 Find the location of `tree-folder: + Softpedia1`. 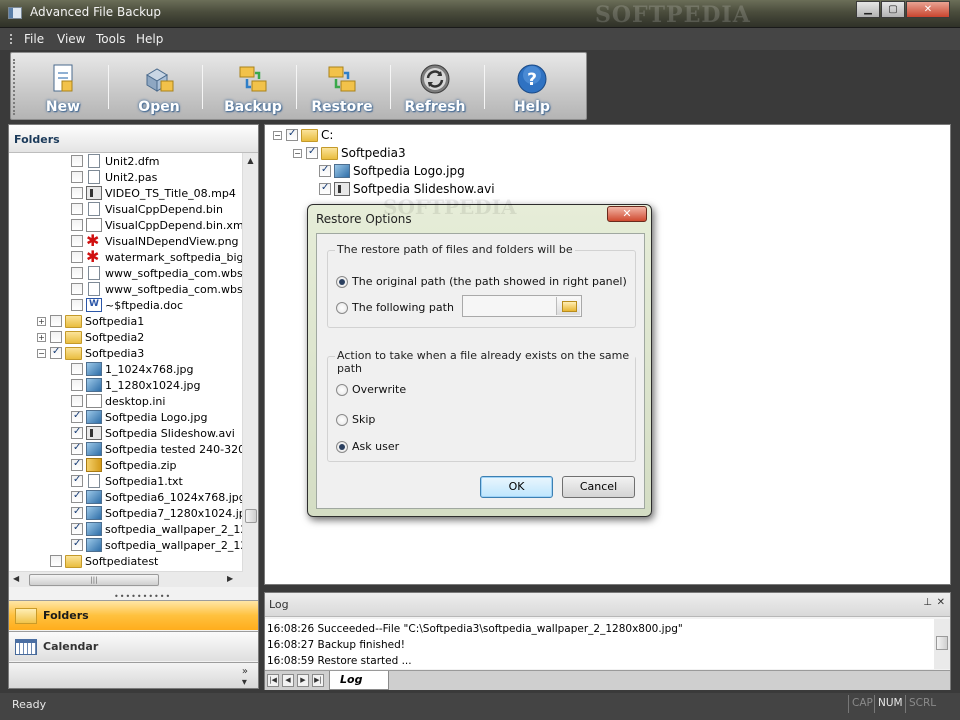

tree-folder: + Softpedia1 is located at coordinates (90, 321).